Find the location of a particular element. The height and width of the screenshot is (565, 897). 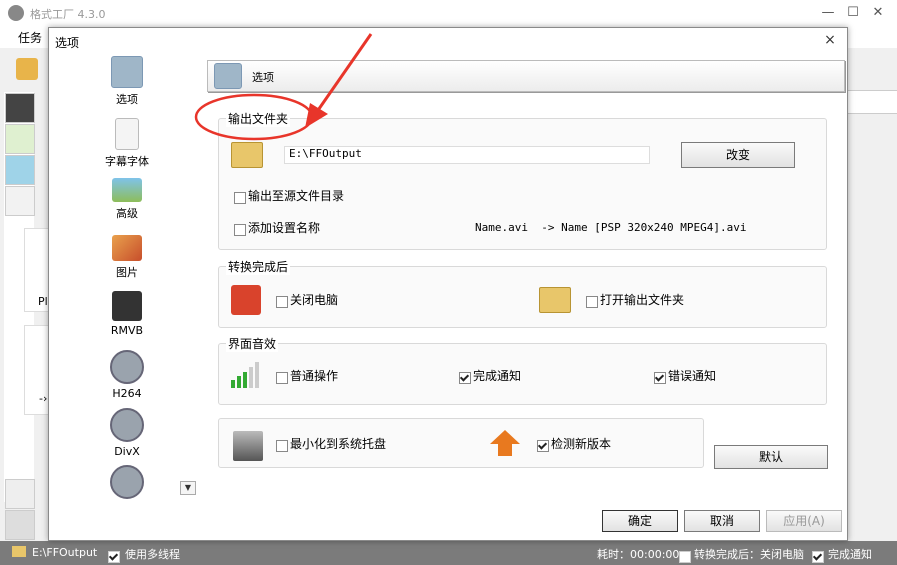

annotation-arrow-line is located at coordinates (342, 75).